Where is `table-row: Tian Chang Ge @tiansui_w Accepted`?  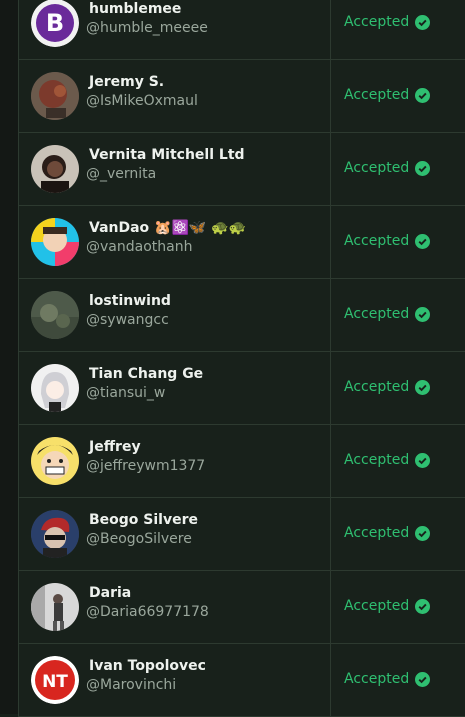
table-row: Tian Chang Ge @tiansui_w Accepted is located at coordinates (242, 388).